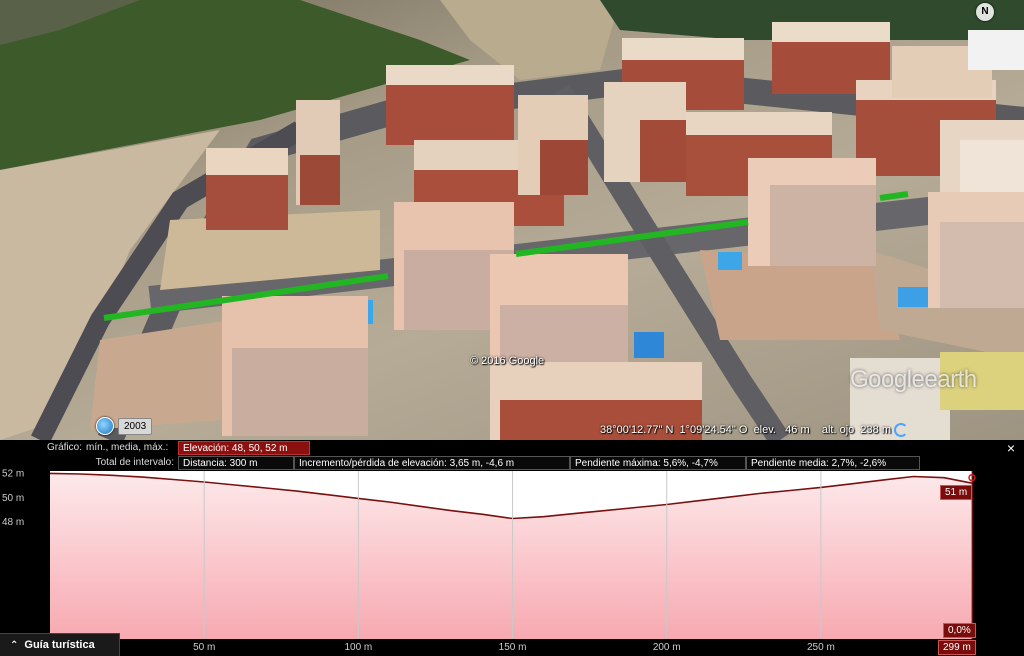 This screenshot has width=1024, height=656. I want to click on historical-imagery-widget: 2003, so click(124, 426).